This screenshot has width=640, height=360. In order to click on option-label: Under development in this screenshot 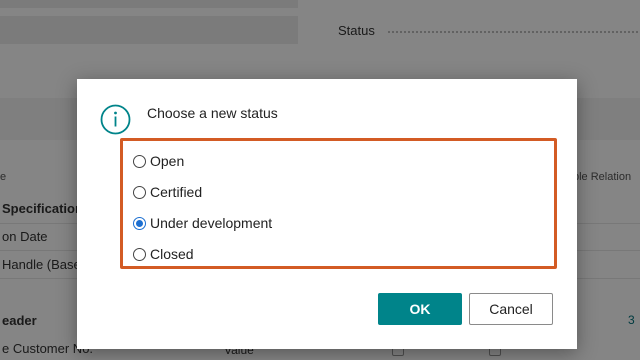, I will do `click(211, 223)`.